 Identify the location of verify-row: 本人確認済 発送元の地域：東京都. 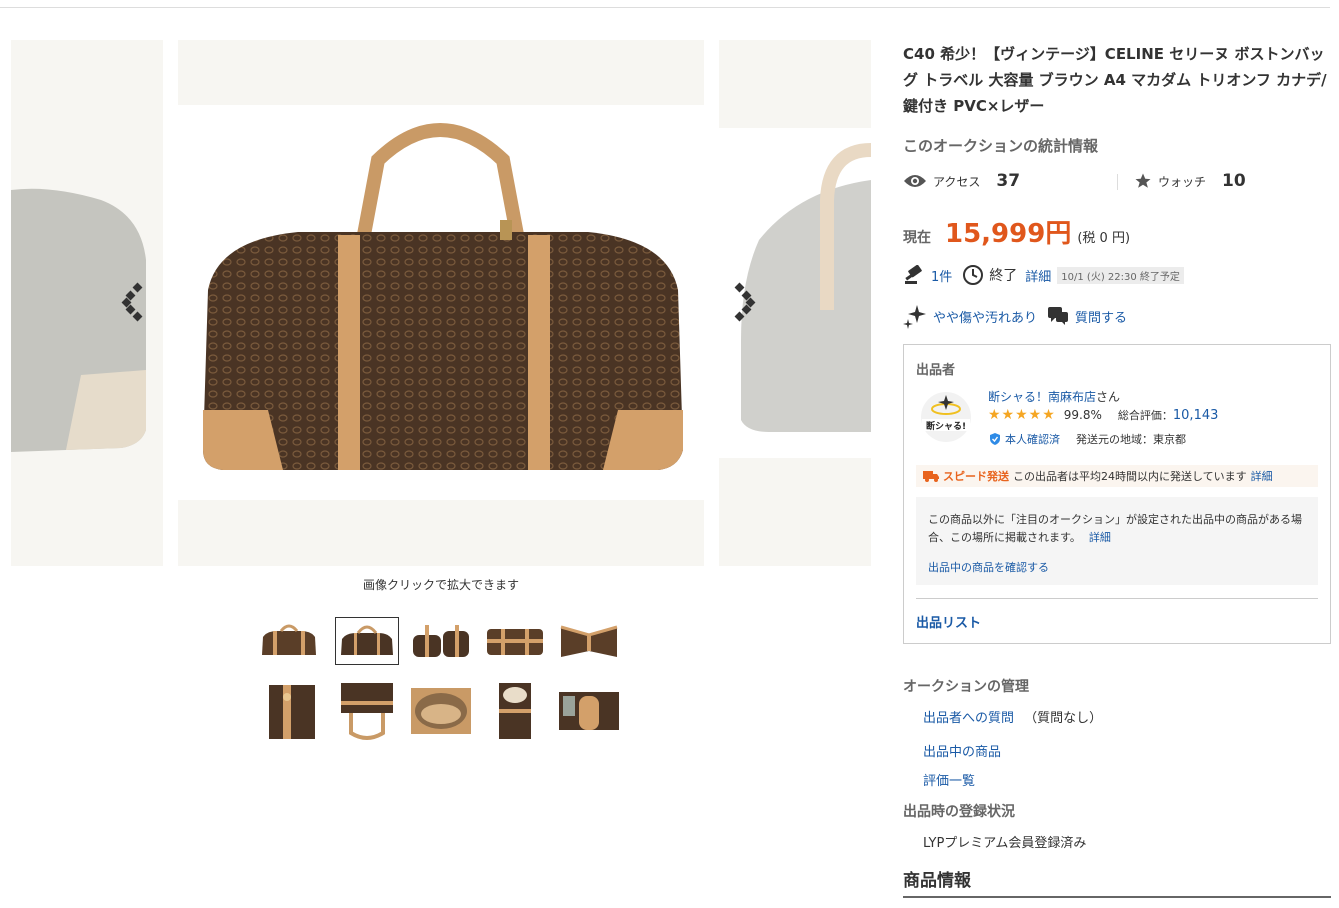
(1087, 439).